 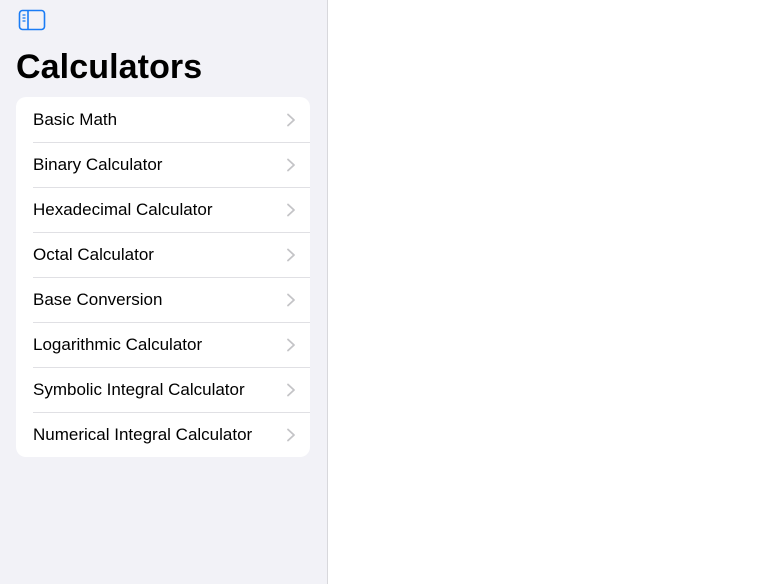 What do you see at coordinates (75, 119) in the screenshot?
I see `list-item-label: Basic Math` at bounding box center [75, 119].